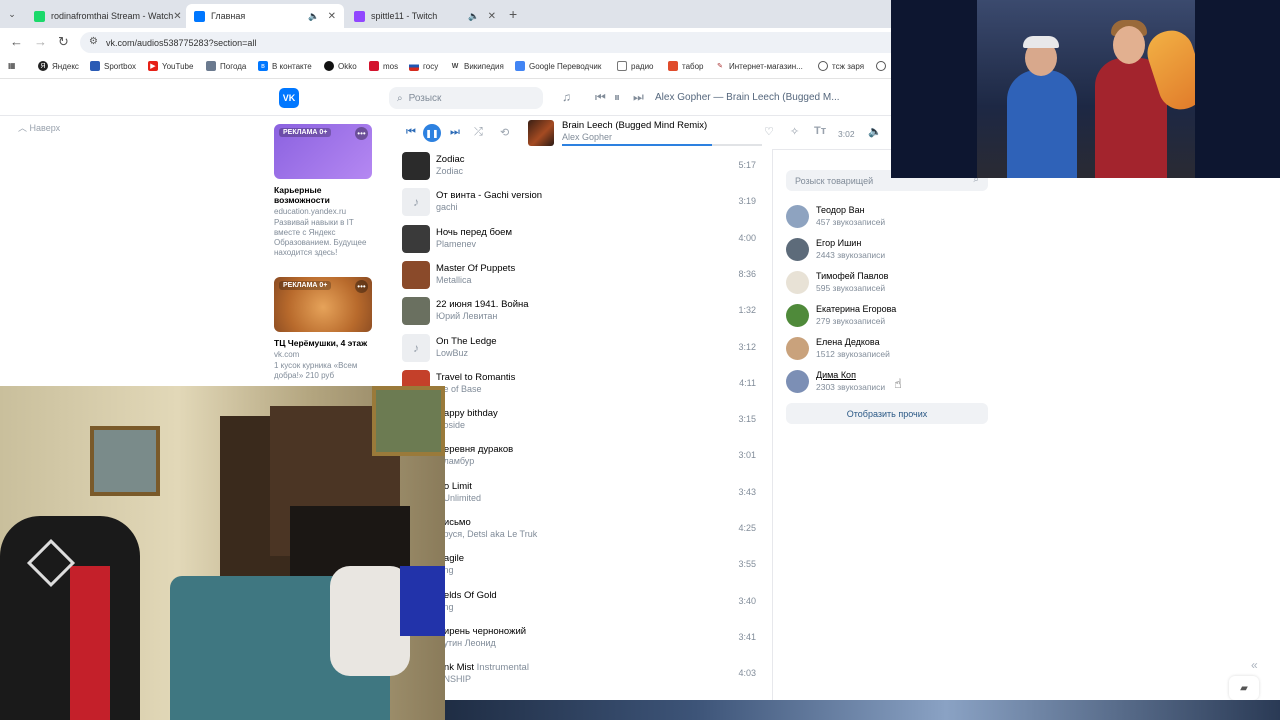 This screenshot has height=720, width=1280. I want to click on speaker-icon: 🔈, so click(473, 16).